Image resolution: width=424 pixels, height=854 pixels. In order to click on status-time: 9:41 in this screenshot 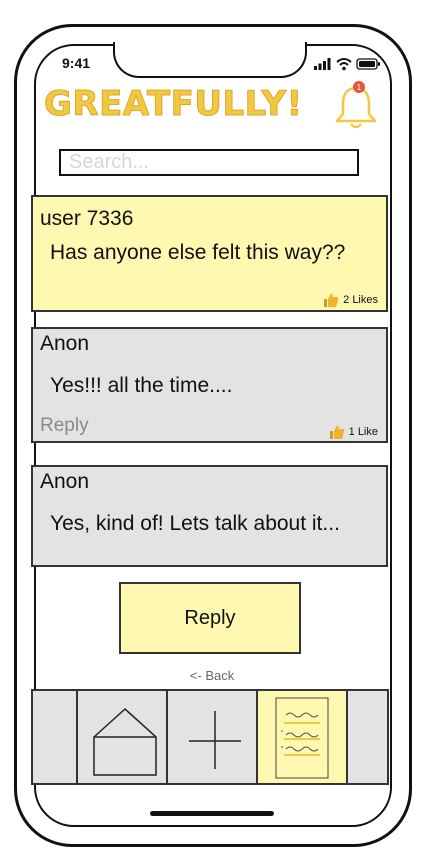, I will do `click(76, 63)`.